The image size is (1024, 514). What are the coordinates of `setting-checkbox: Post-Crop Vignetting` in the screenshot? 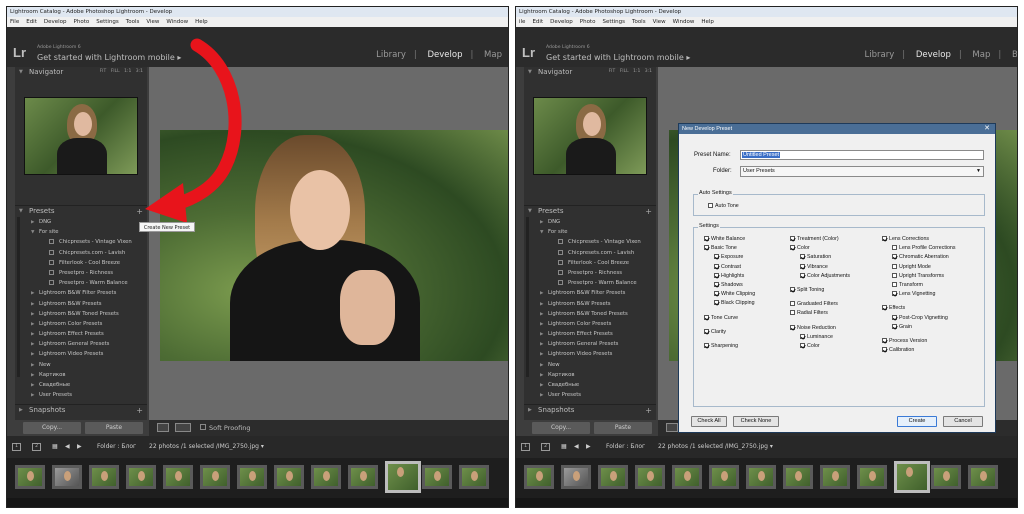 It's located at (920, 318).